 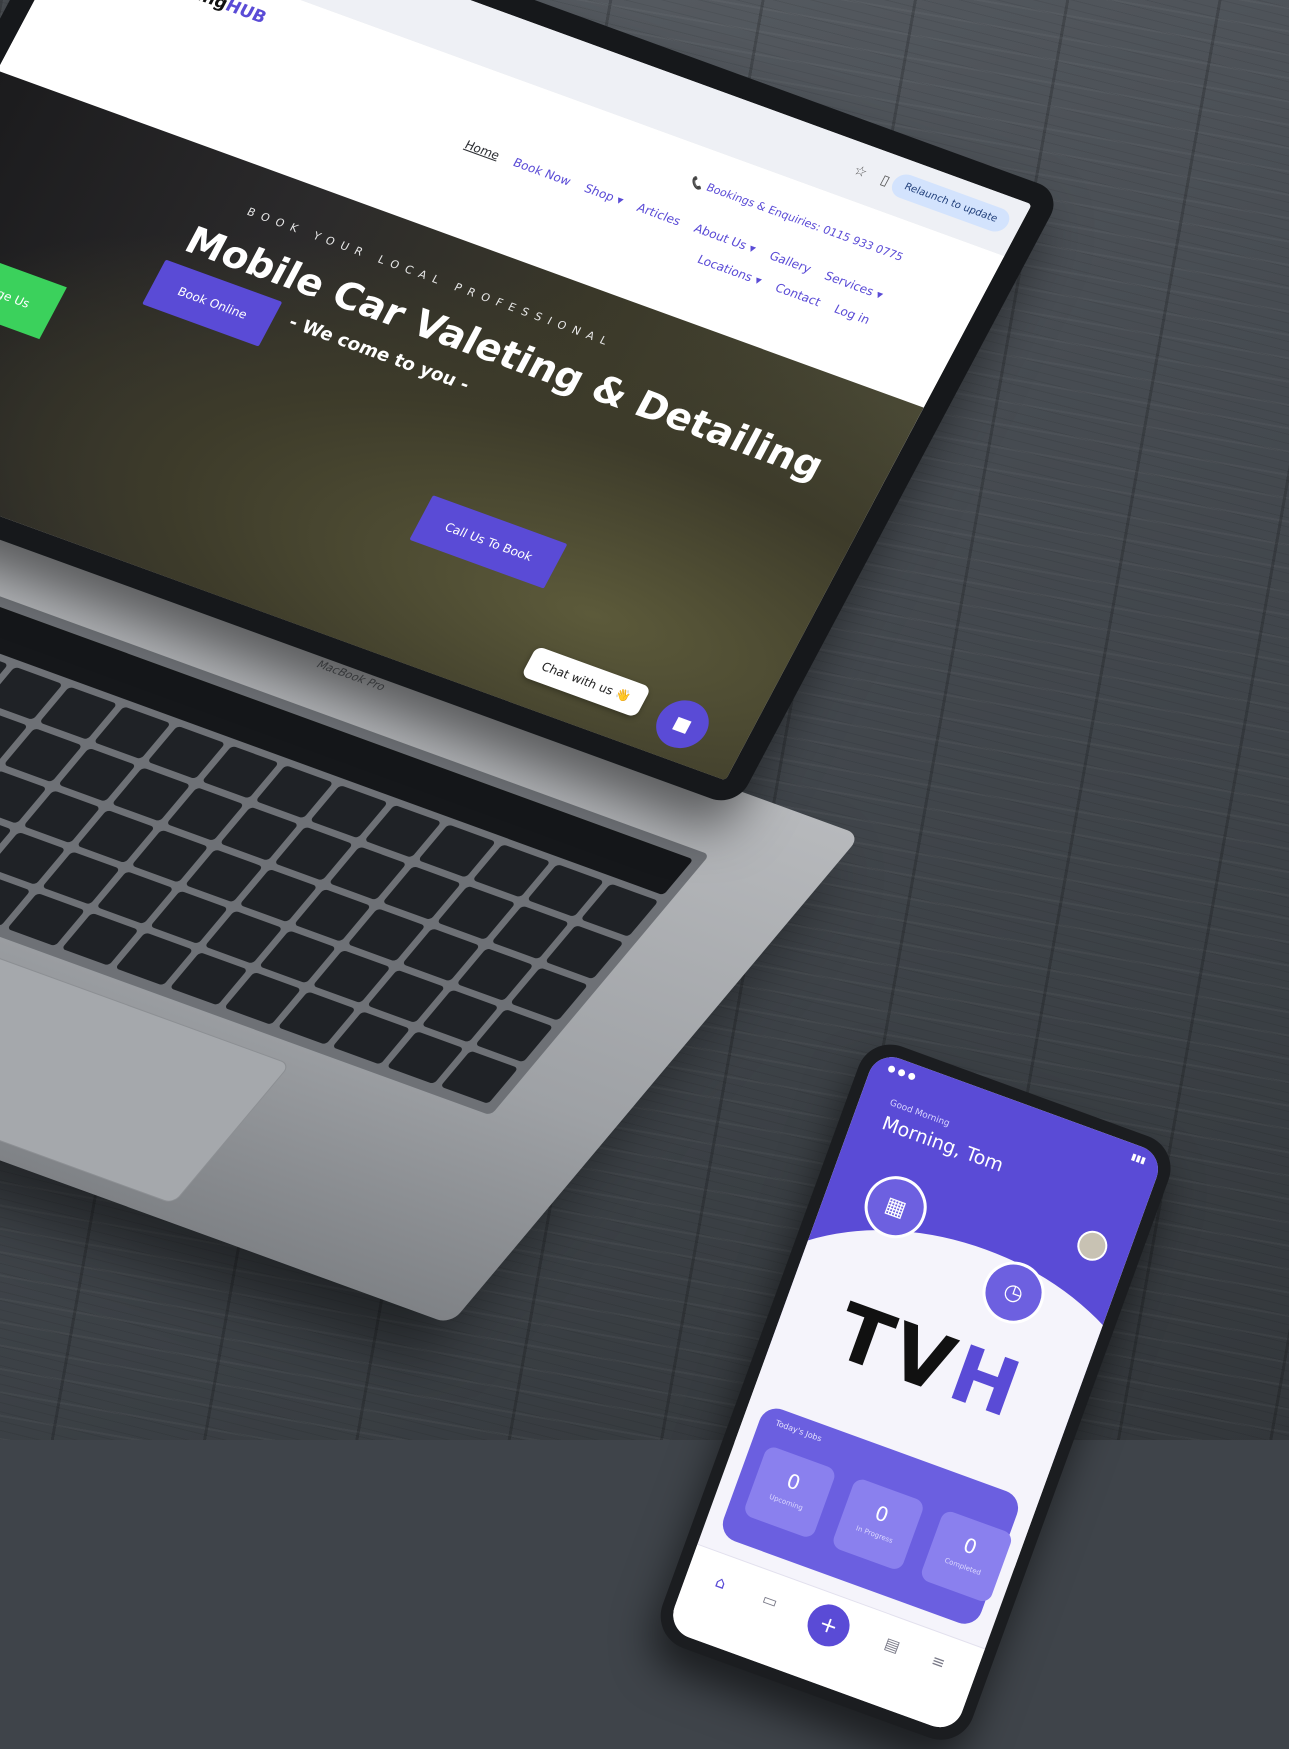 What do you see at coordinates (853, 285) in the screenshot?
I see `nav-services: Services ▾` at bounding box center [853, 285].